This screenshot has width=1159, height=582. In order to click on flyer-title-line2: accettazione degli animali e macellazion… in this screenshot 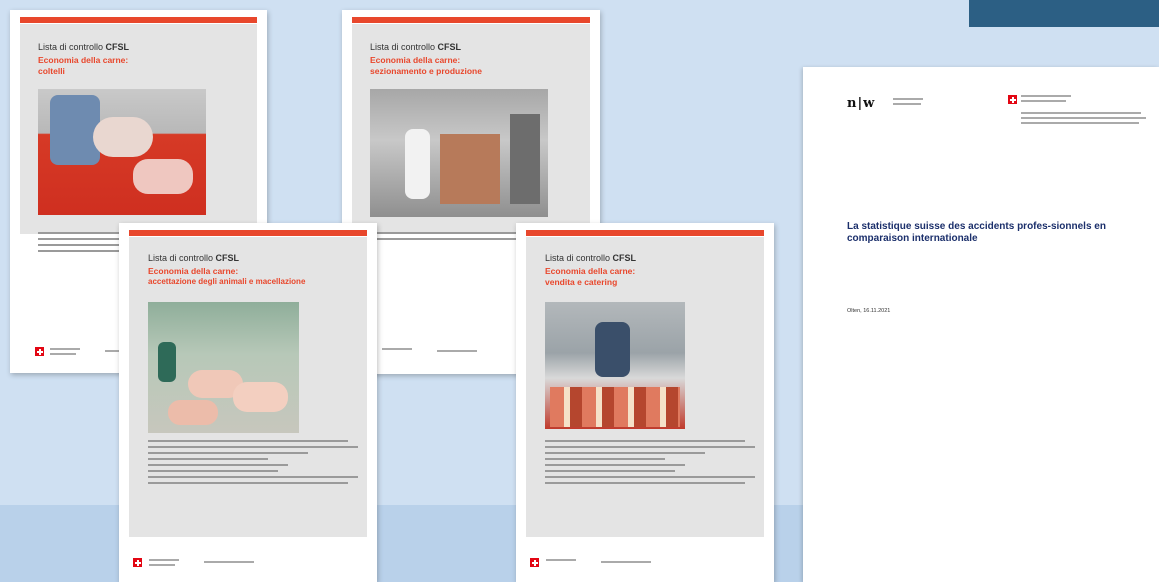, I will do `click(227, 281)`.